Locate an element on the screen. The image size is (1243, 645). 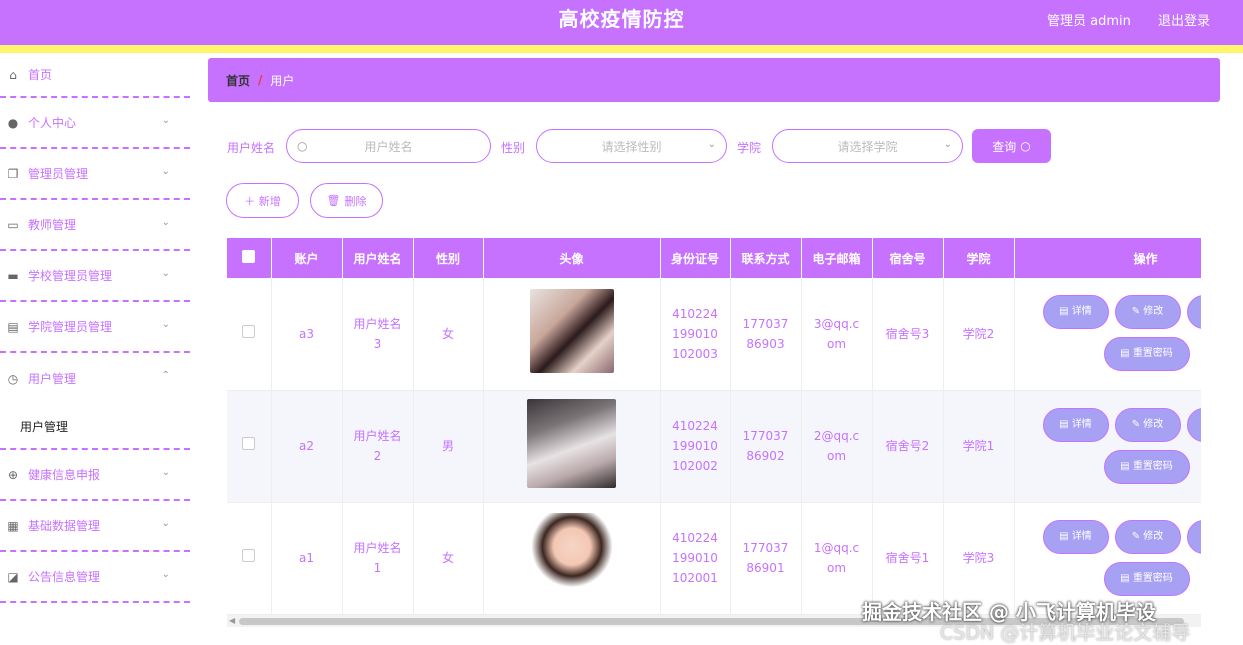
chart-icon: ◪ is located at coordinates (13, 576).